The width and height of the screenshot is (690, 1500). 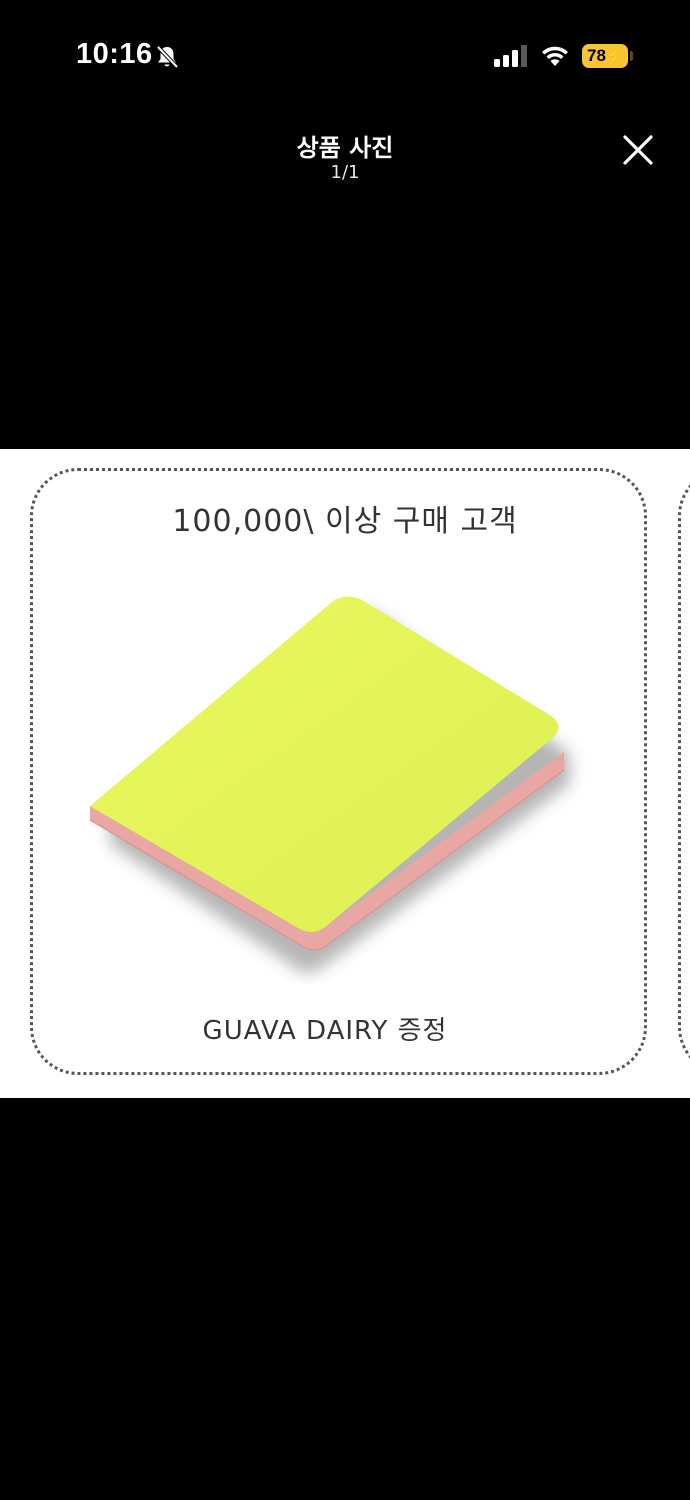 What do you see at coordinates (345, 172) in the screenshot?
I see `photo-counter: 1/1` at bounding box center [345, 172].